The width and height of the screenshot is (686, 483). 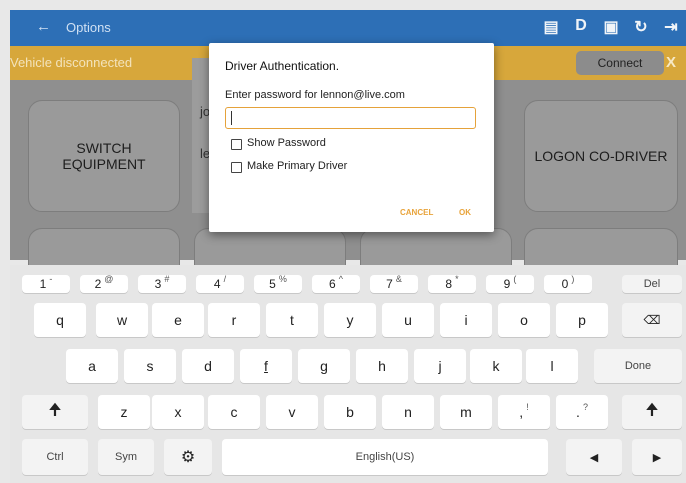 What do you see at coordinates (601, 156) in the screenshot?
I see `logon-codriver-tile: LOGON CO-DRIVER` at bounding box center [601, 156].